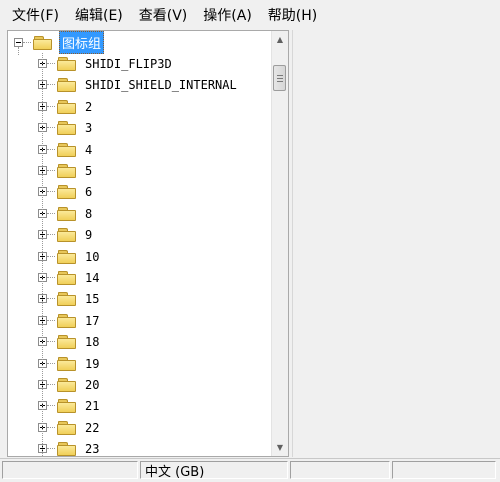 This screenshot has height=482, width=500. Describe the element at coordinates (92, 299) in the screenshot. I see `tree-node-label: 15` at that location.